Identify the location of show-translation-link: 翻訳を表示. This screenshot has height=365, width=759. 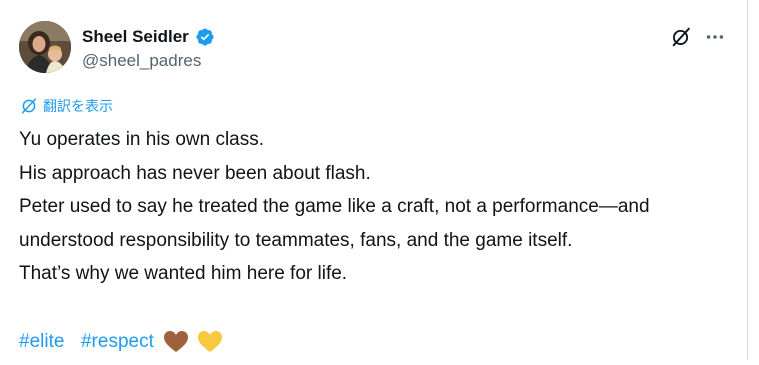
(66, 106).